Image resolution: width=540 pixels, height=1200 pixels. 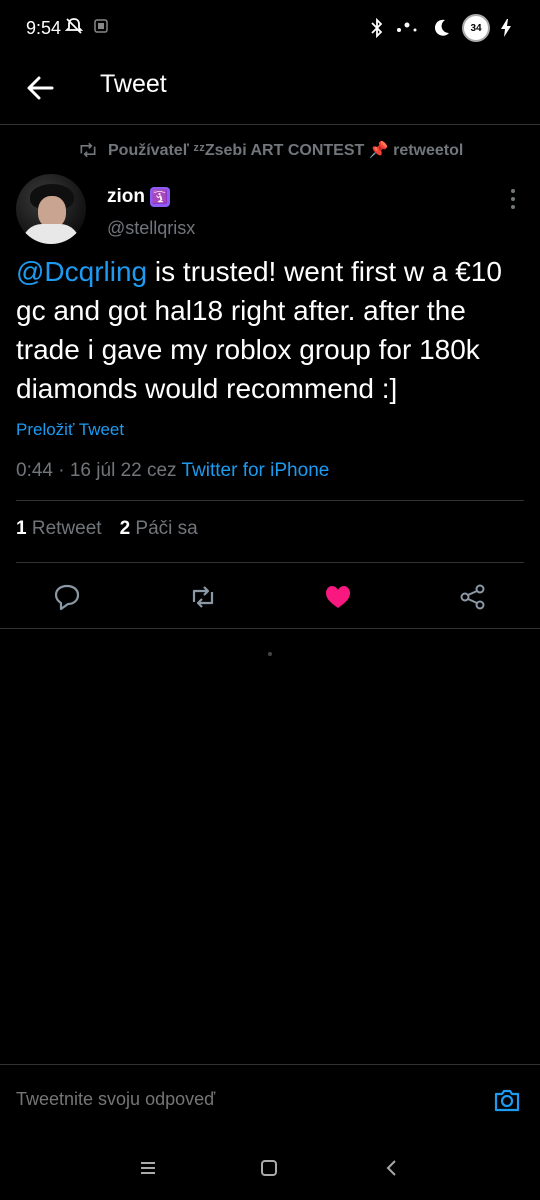 What do you see at coordinates (67, 597) in the screenshot?
I see `reply-icon` at bounding box center [67, 597].